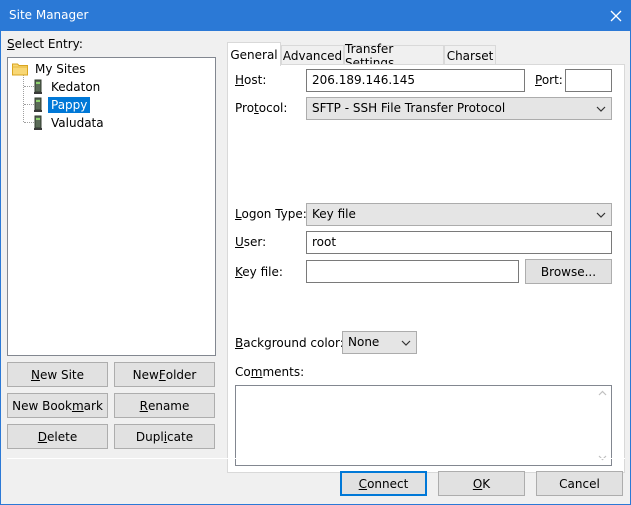  What do you see at coordinates (588, 80) in the screenshot?
I see `port-input` at bounding box center [588, 80].